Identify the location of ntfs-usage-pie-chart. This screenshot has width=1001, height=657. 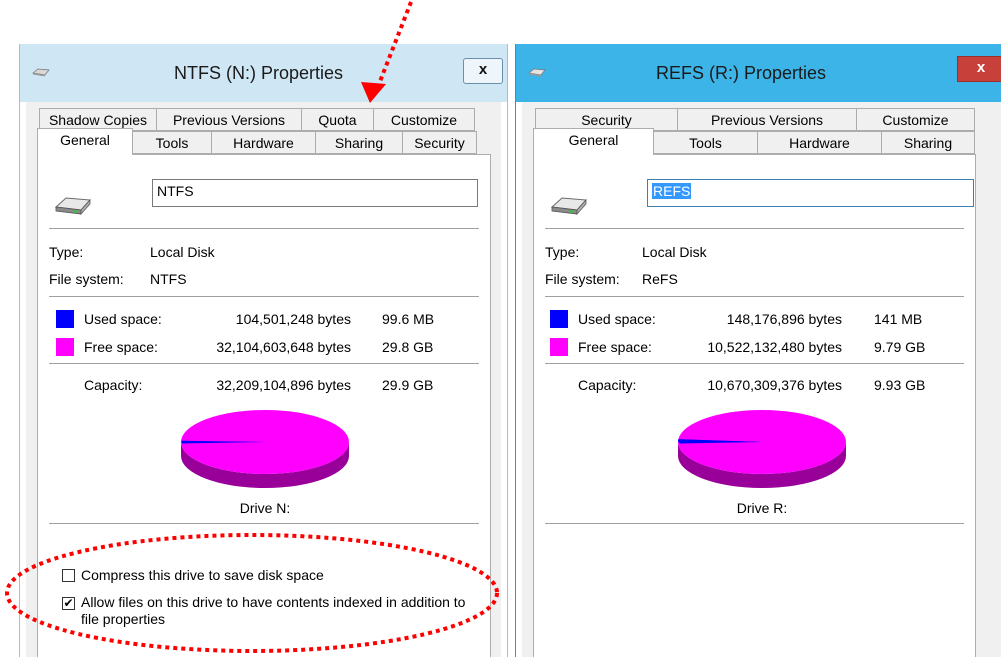
(265, 449).